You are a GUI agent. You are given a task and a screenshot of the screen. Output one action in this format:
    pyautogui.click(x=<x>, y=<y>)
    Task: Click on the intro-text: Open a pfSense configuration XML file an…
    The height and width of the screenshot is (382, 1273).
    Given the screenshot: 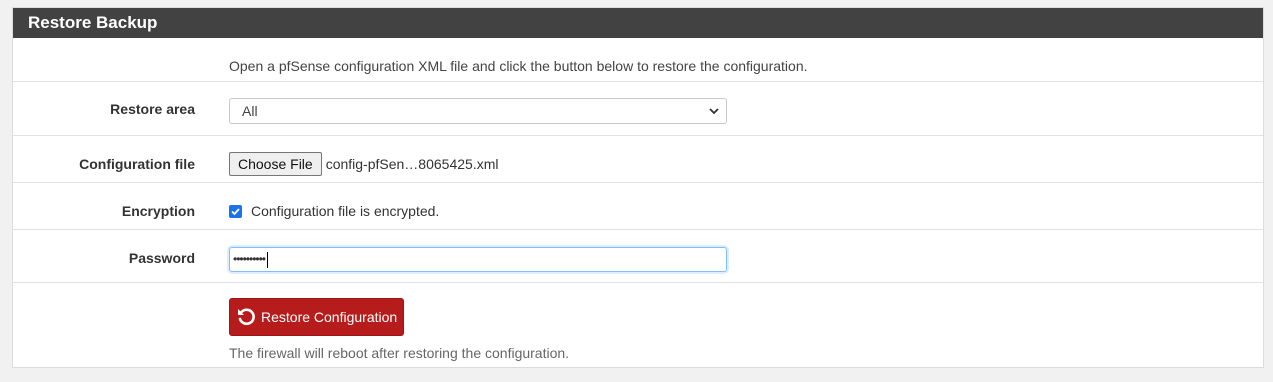 What is the action you would take?
    pyautogui.click(x=518, y=66)
    